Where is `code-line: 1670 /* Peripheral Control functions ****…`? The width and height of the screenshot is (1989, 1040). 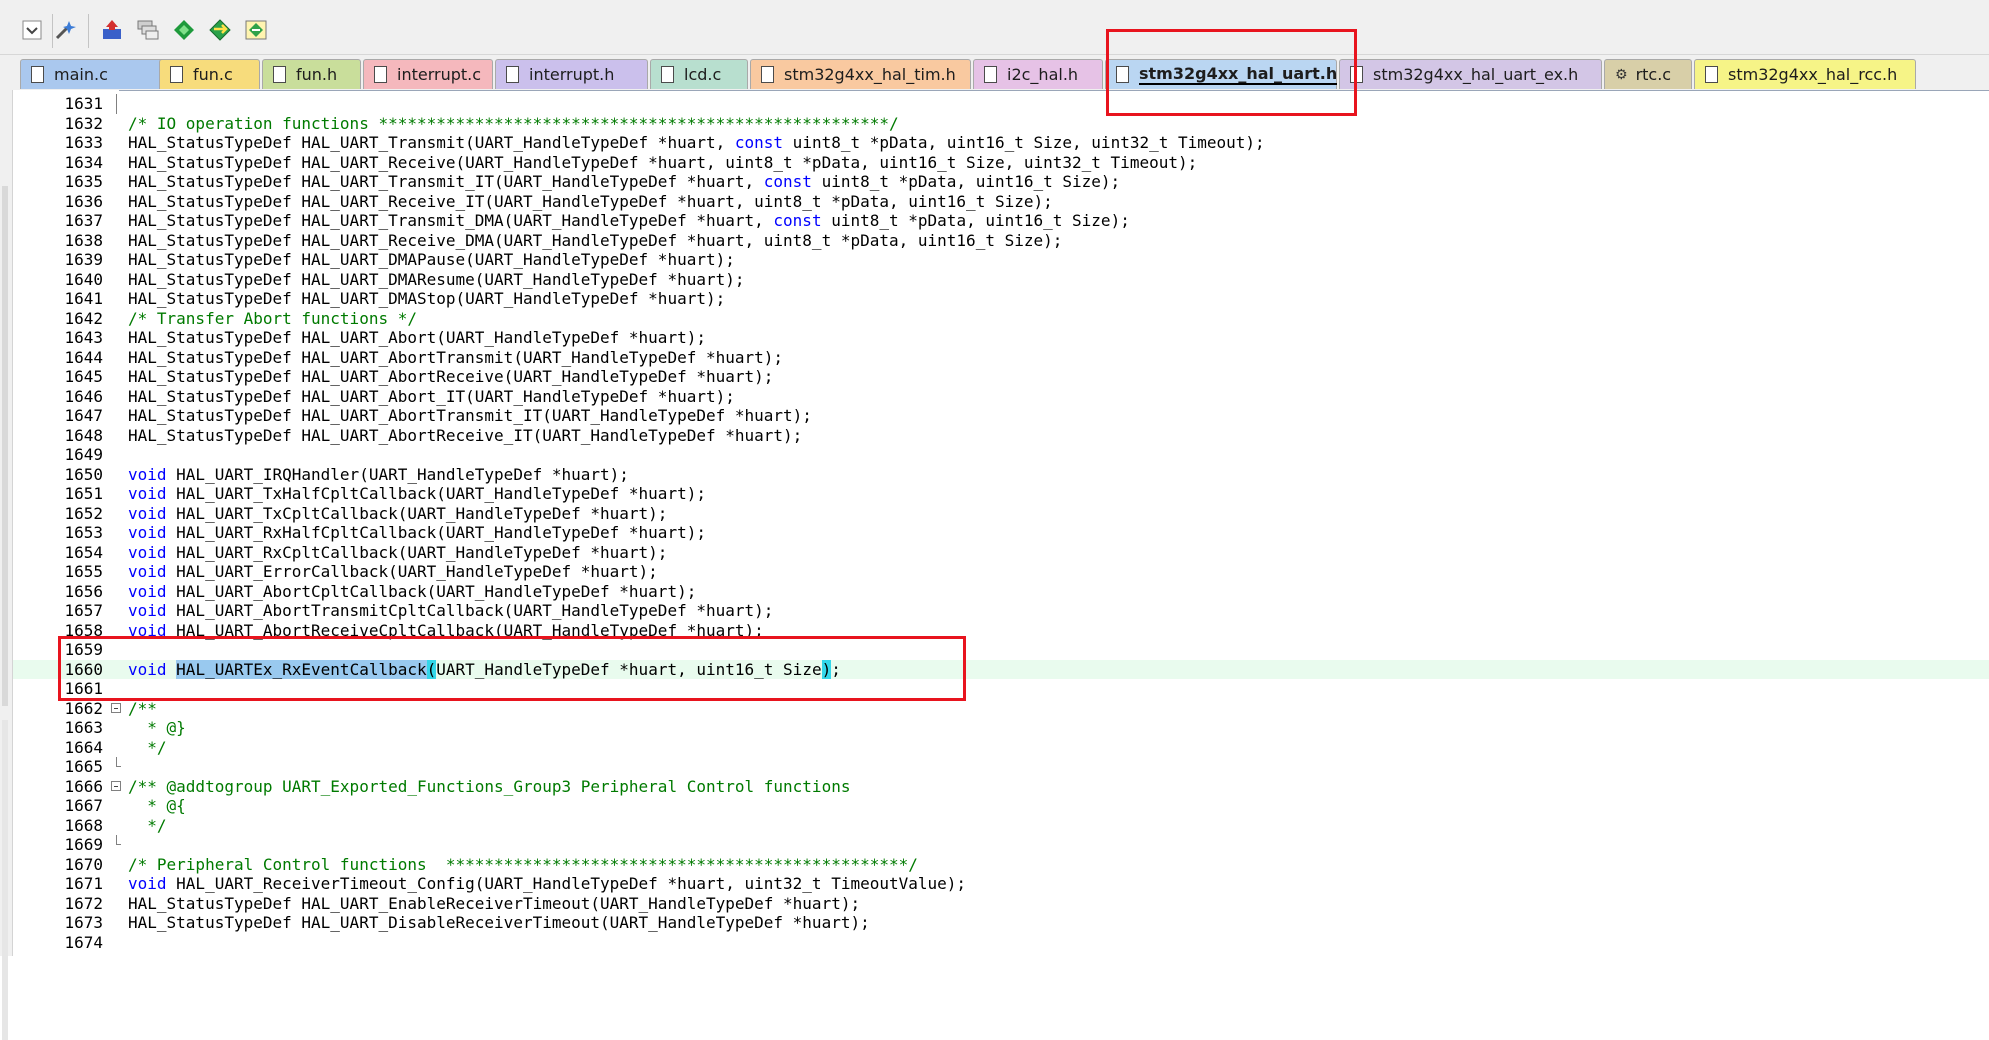 code-line: 1670 /* Peripheral Control functions ****… is located at coordinates (1001, 865).